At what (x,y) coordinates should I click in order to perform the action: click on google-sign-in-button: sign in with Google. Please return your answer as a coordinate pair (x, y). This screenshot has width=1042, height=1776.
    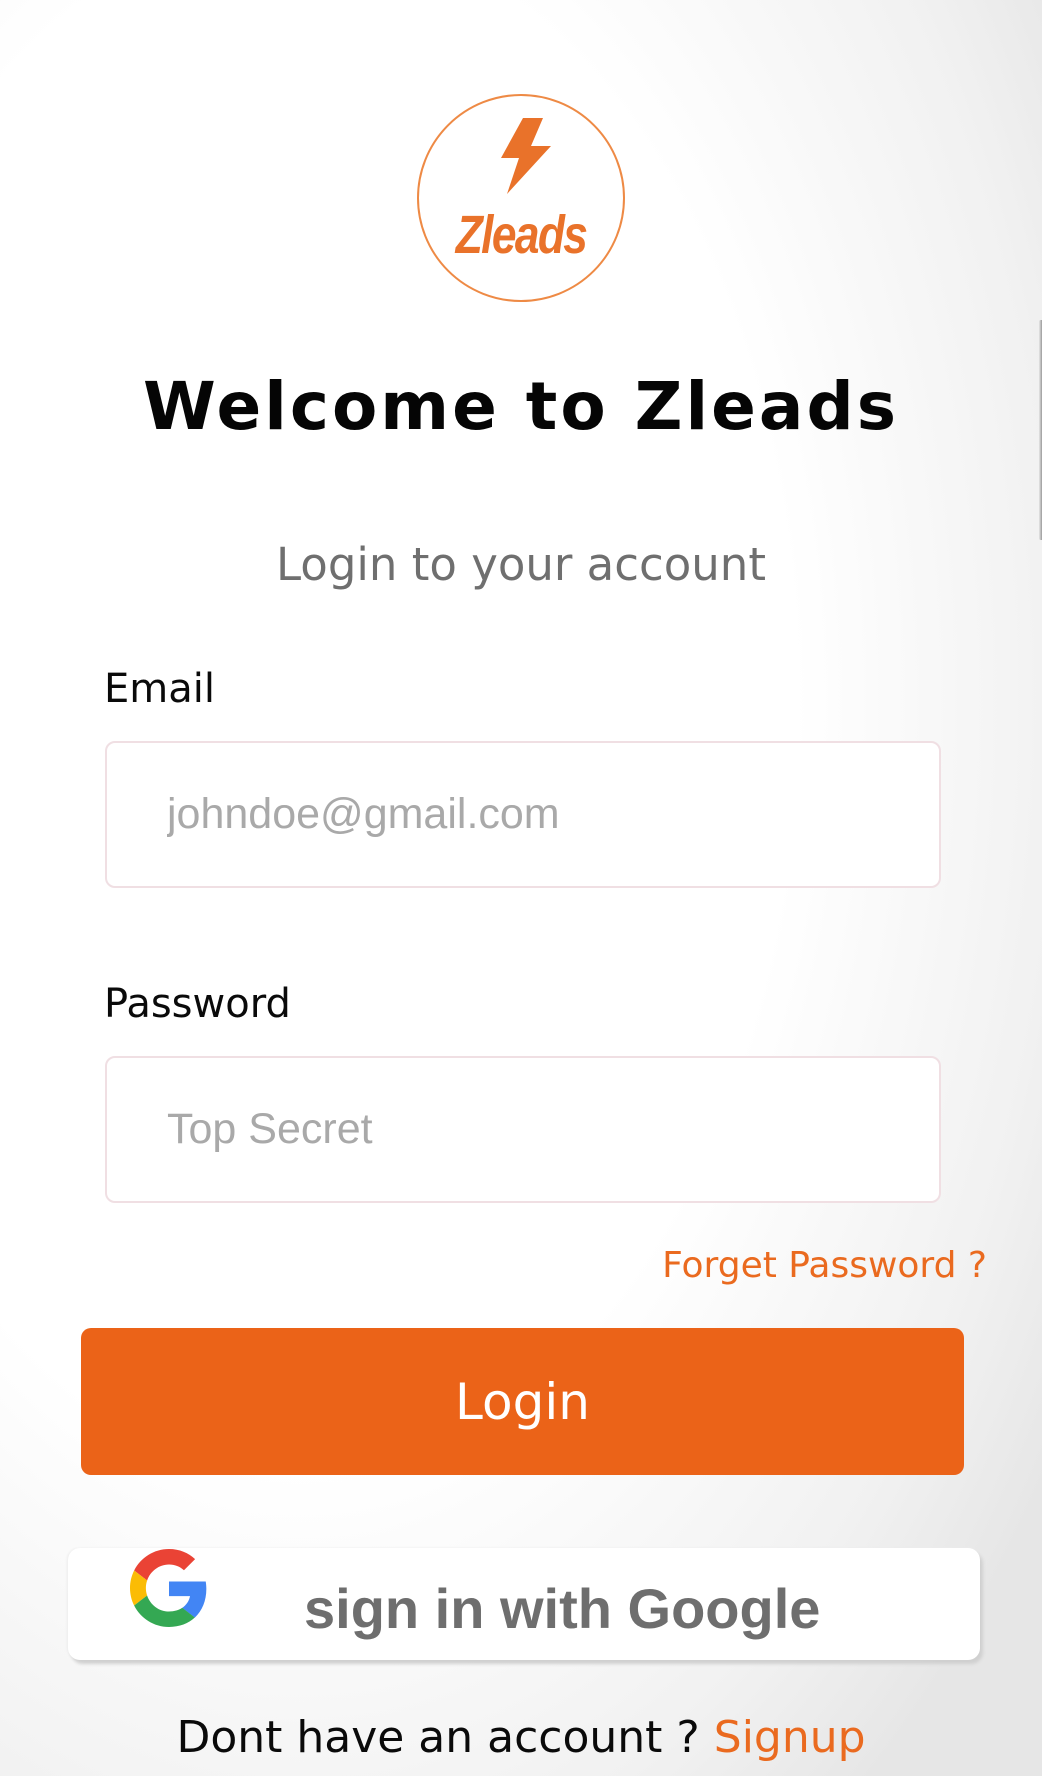
    Looking at the image, I should click on (524, 1604).